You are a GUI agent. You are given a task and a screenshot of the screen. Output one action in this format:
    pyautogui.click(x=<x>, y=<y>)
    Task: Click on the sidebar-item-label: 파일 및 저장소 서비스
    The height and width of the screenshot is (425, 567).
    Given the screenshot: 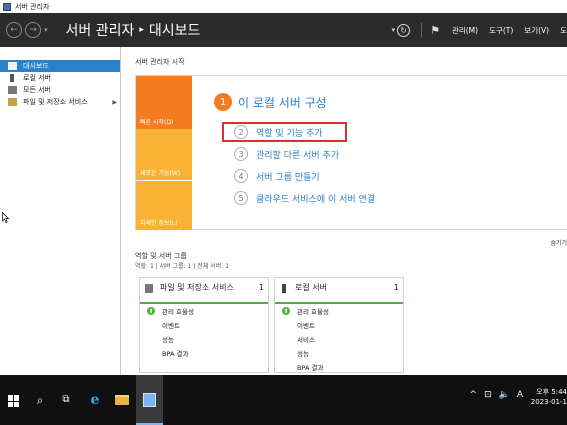 What is the action you would take?
    pyautogui.click(x=55, y=102)
    